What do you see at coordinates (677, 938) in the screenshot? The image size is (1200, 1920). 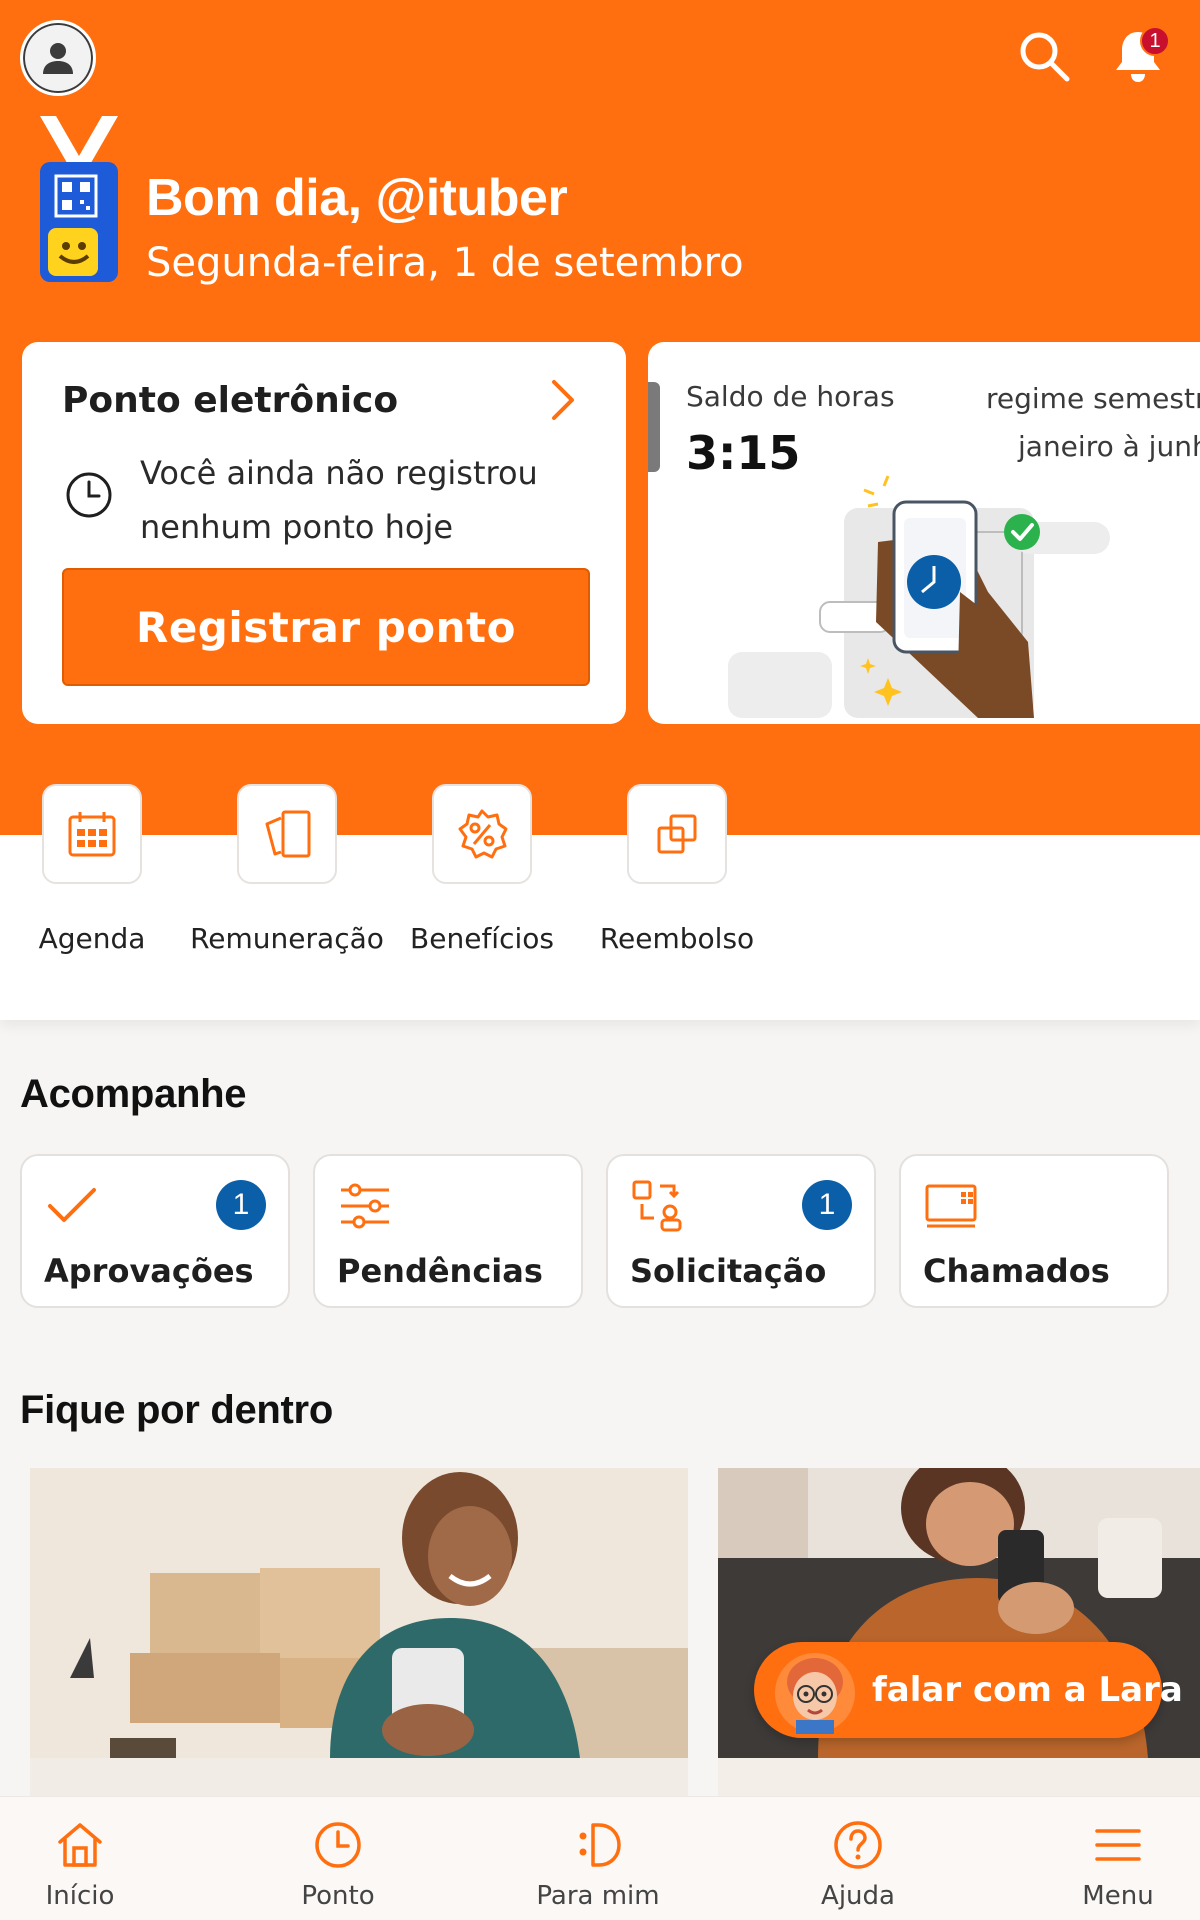 I see `shortcut-reembolso-label: Reembolso` at bounding box center [677, 938].